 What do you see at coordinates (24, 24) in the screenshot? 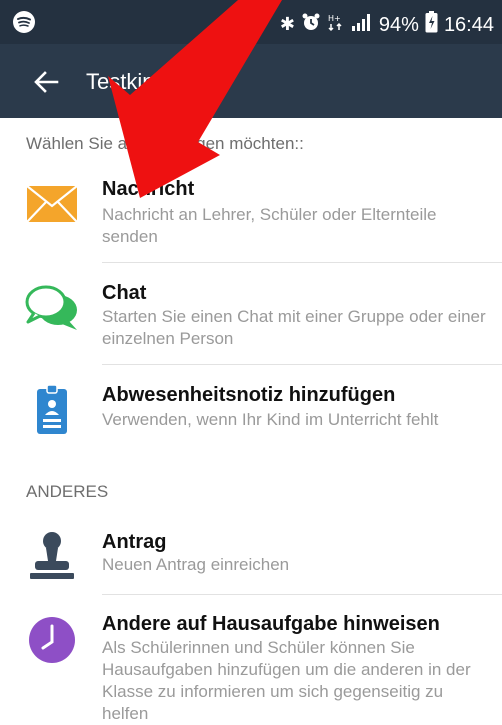
I see `spotify-icon` at bounding box center [24, 24].